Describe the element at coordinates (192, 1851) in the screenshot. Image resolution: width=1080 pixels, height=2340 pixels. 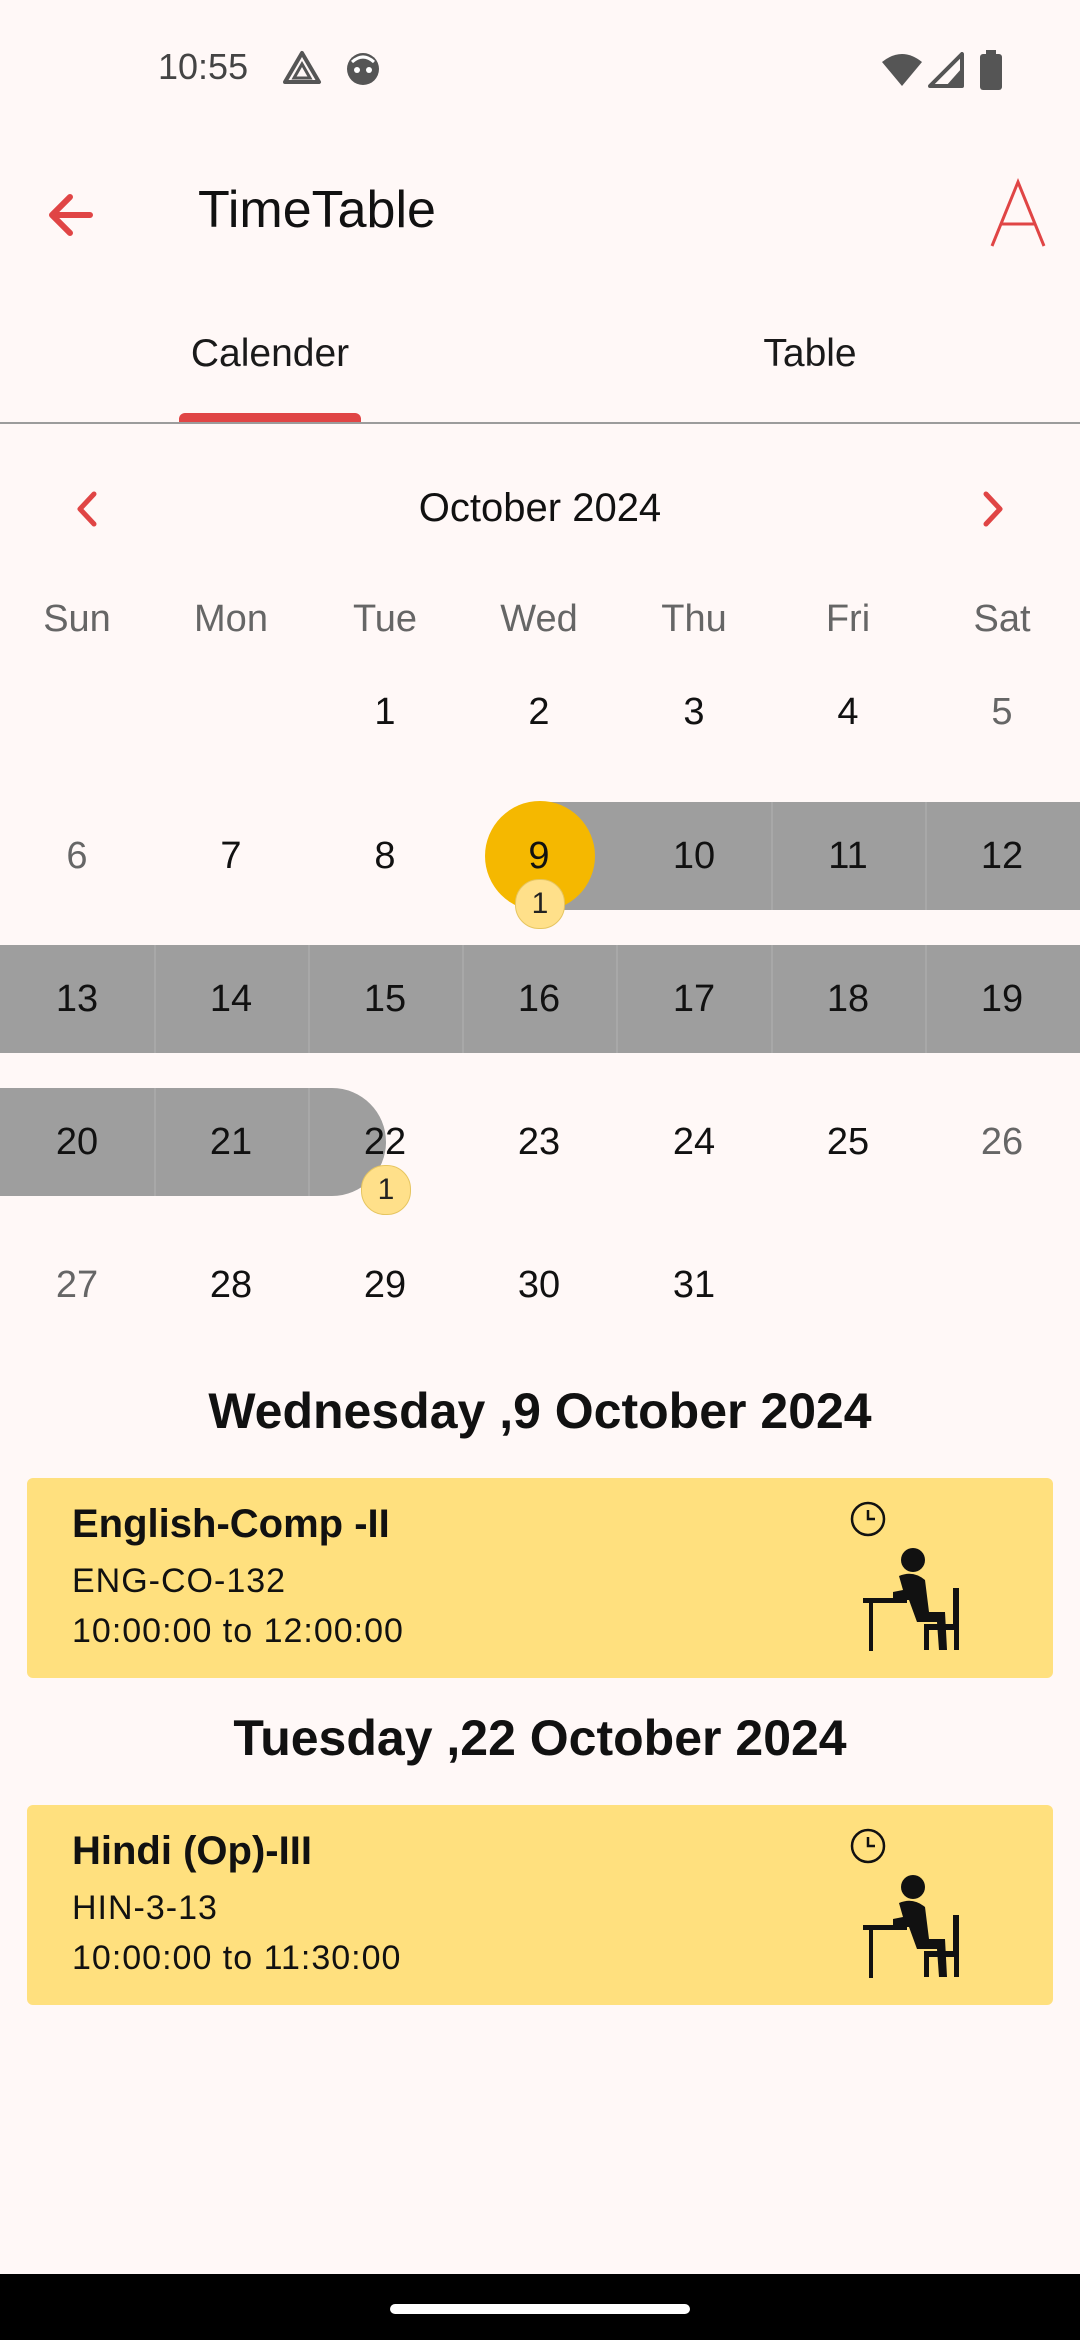
I see `exam-title: Hindi (Op)-III` at that location.